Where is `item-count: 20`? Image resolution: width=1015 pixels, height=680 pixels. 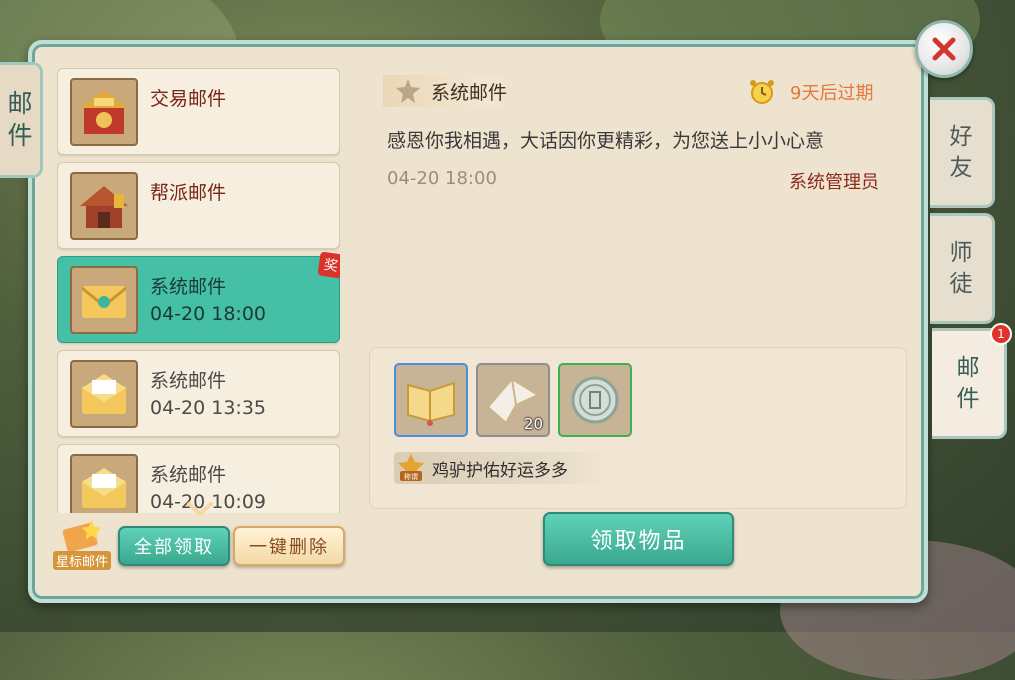 item-count: 20 is located at coordinates (533, 424).